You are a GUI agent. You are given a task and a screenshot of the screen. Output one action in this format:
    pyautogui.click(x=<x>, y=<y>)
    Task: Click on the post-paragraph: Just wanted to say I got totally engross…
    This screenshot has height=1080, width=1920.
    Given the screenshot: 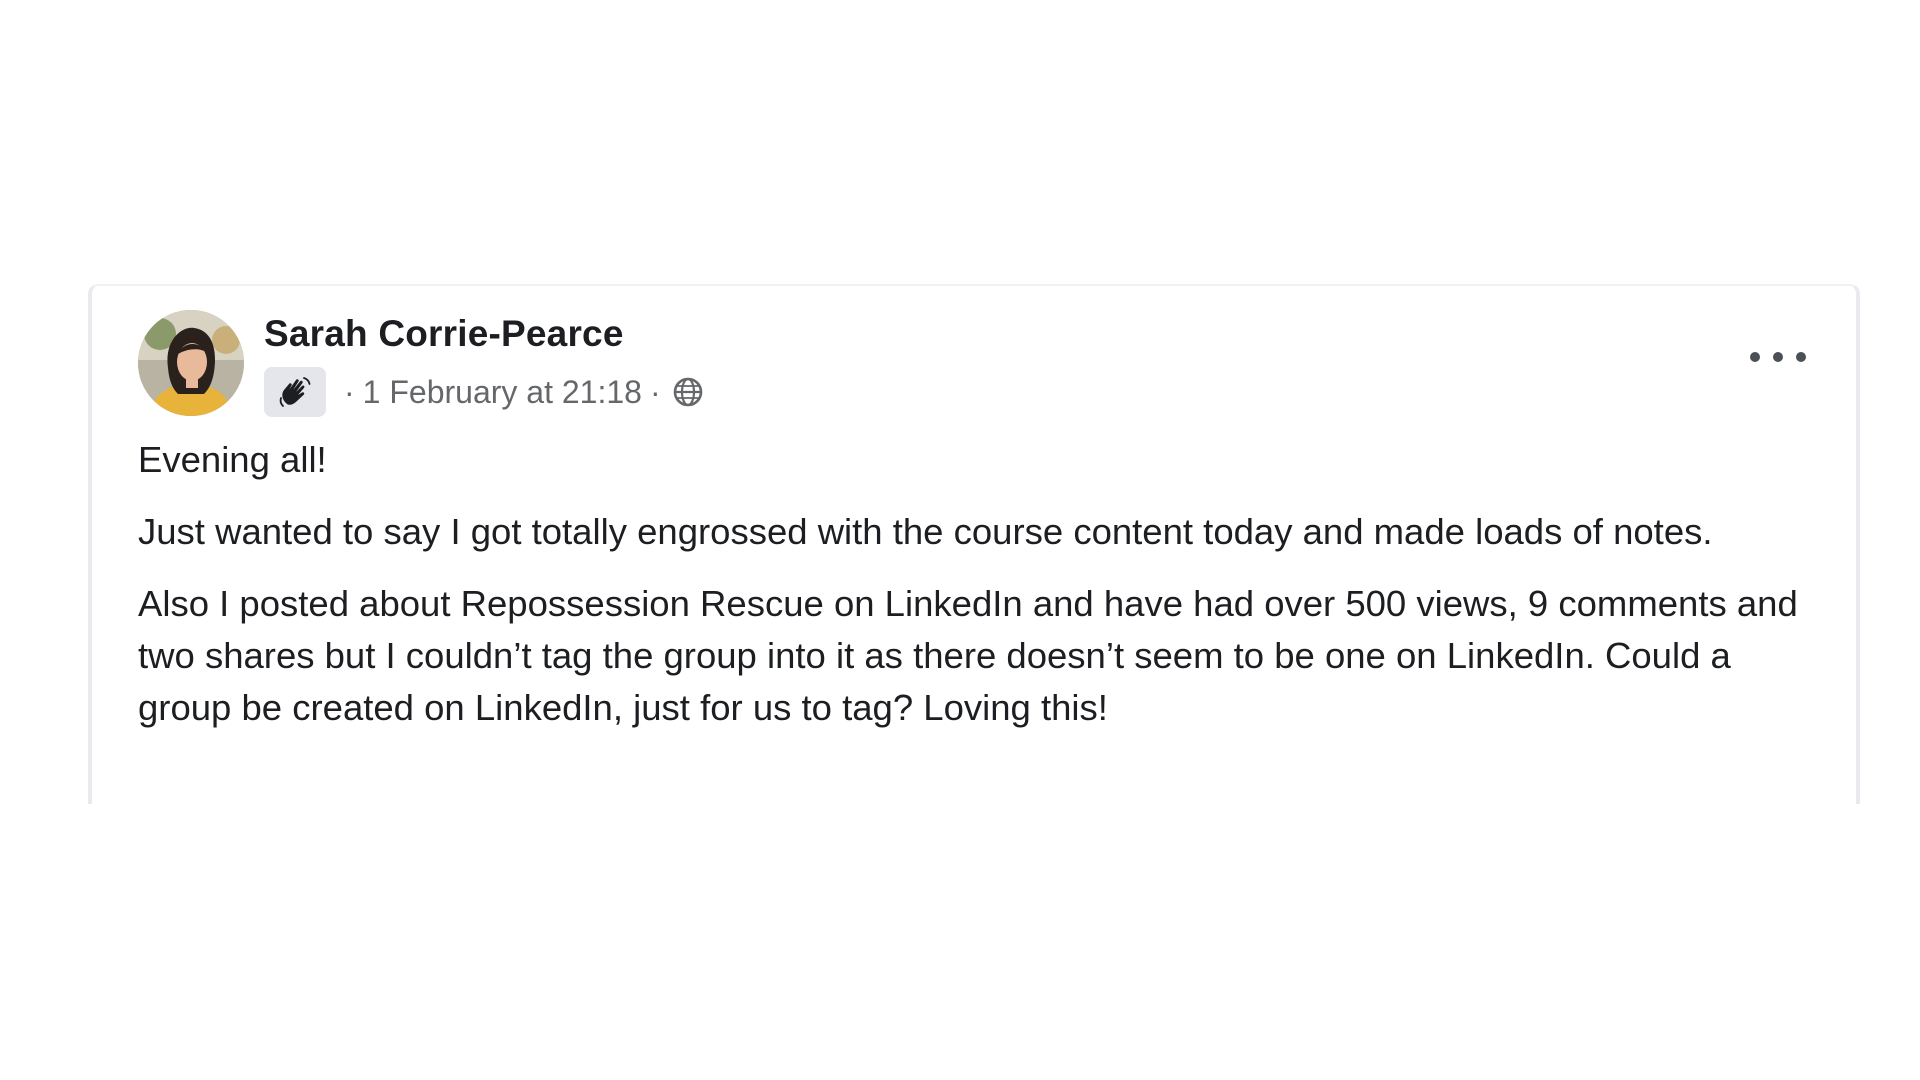 What is the action you would take?
    pyautogui.click(x=925, y=531)
    